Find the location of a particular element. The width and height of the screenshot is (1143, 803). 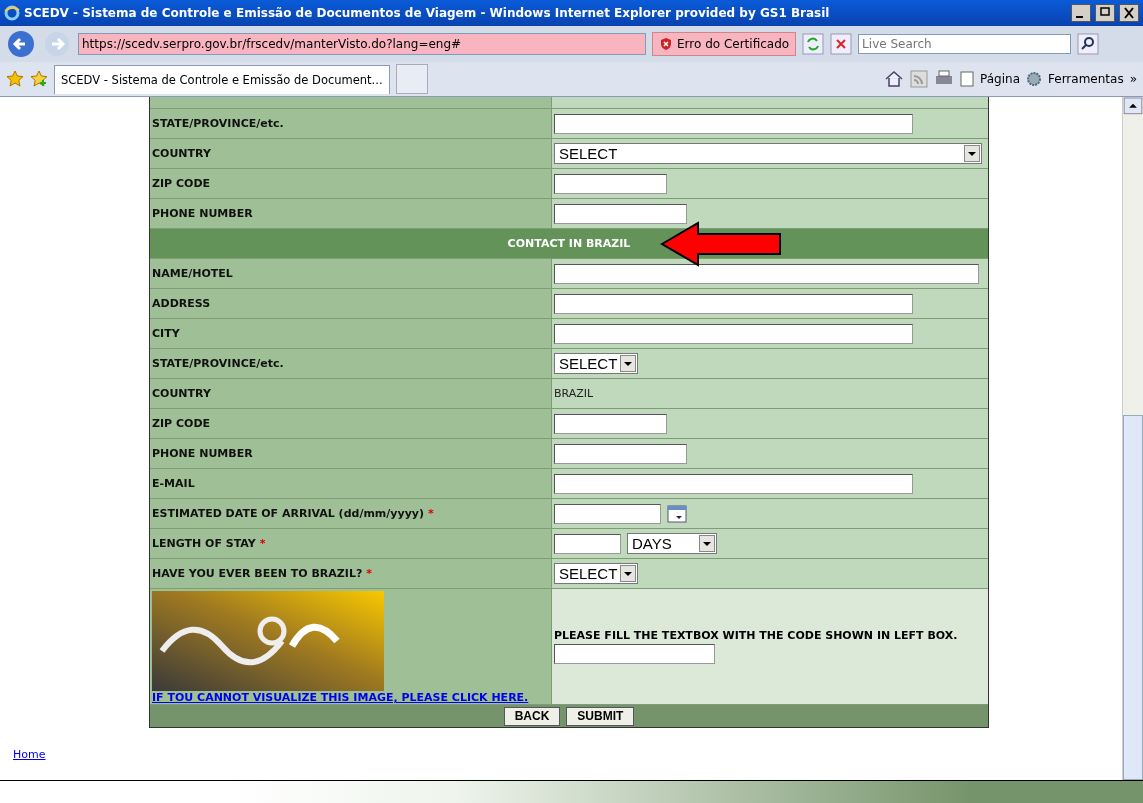

add-favorite-icon is located at coordinates (39, 79).